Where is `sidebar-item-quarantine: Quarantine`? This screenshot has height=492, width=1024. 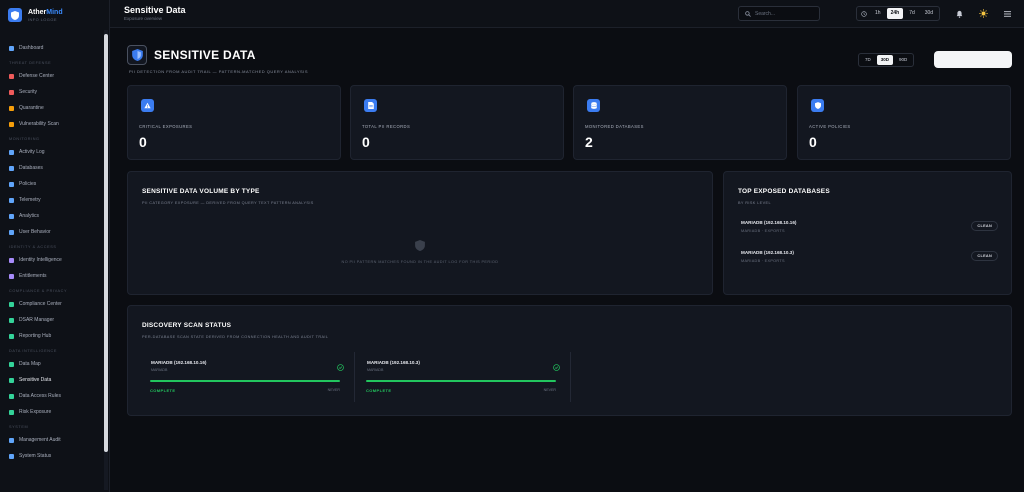
sidebar-item-quarantine: Quarantine is located at coordinates (52, 108).